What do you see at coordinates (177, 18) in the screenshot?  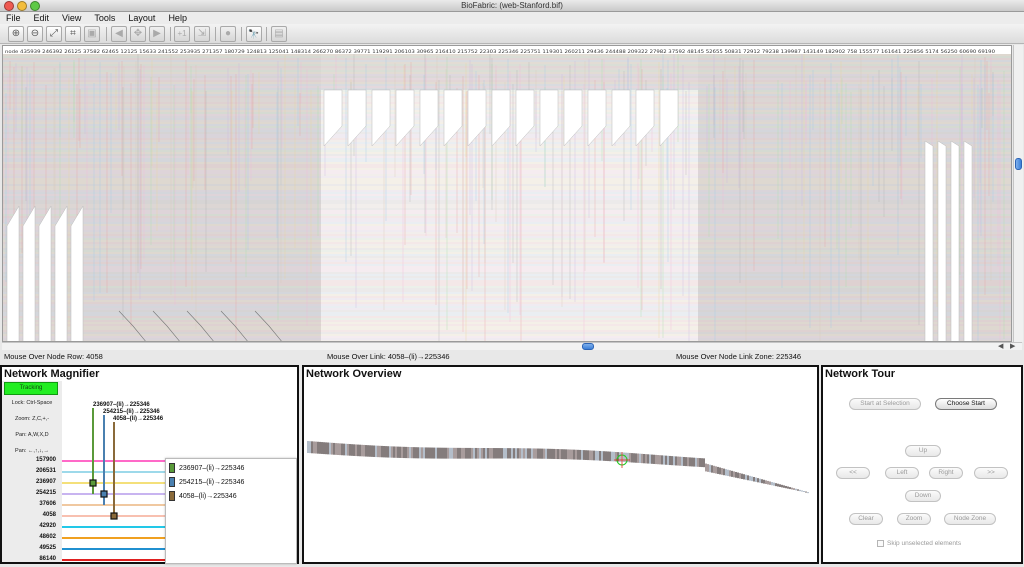 I see `menu-help: Help` at bounding box center [177, 18].